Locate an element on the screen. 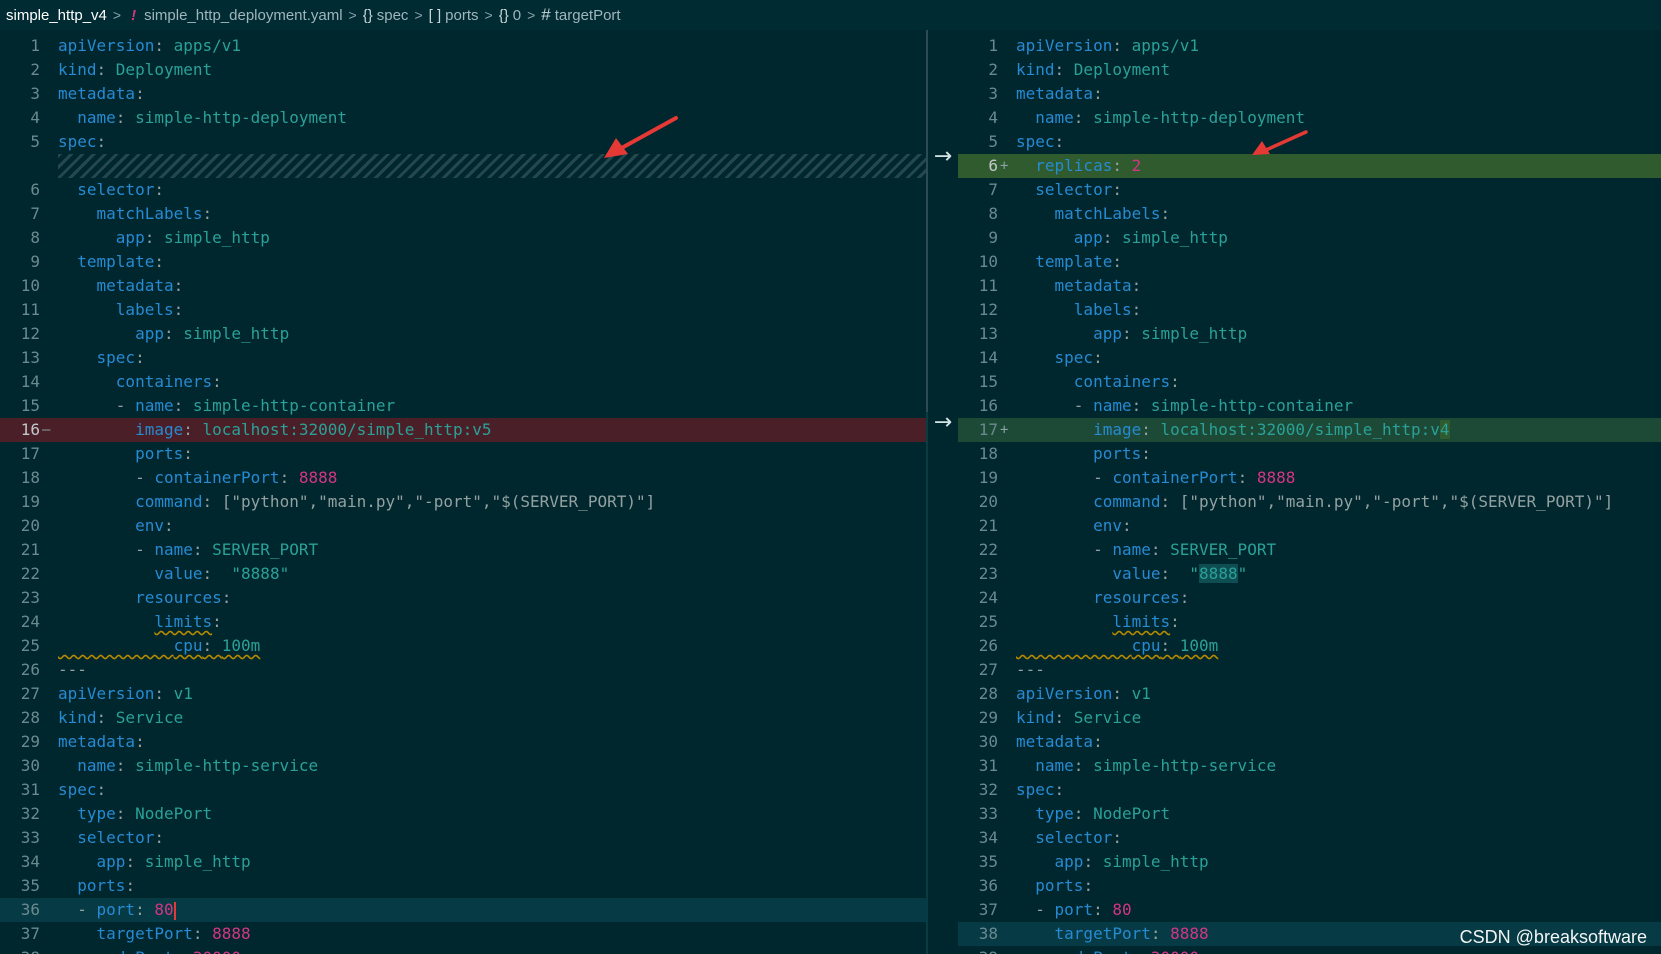  code-line: 38 nodePort: 30000 is located at coordinates (464, 950).